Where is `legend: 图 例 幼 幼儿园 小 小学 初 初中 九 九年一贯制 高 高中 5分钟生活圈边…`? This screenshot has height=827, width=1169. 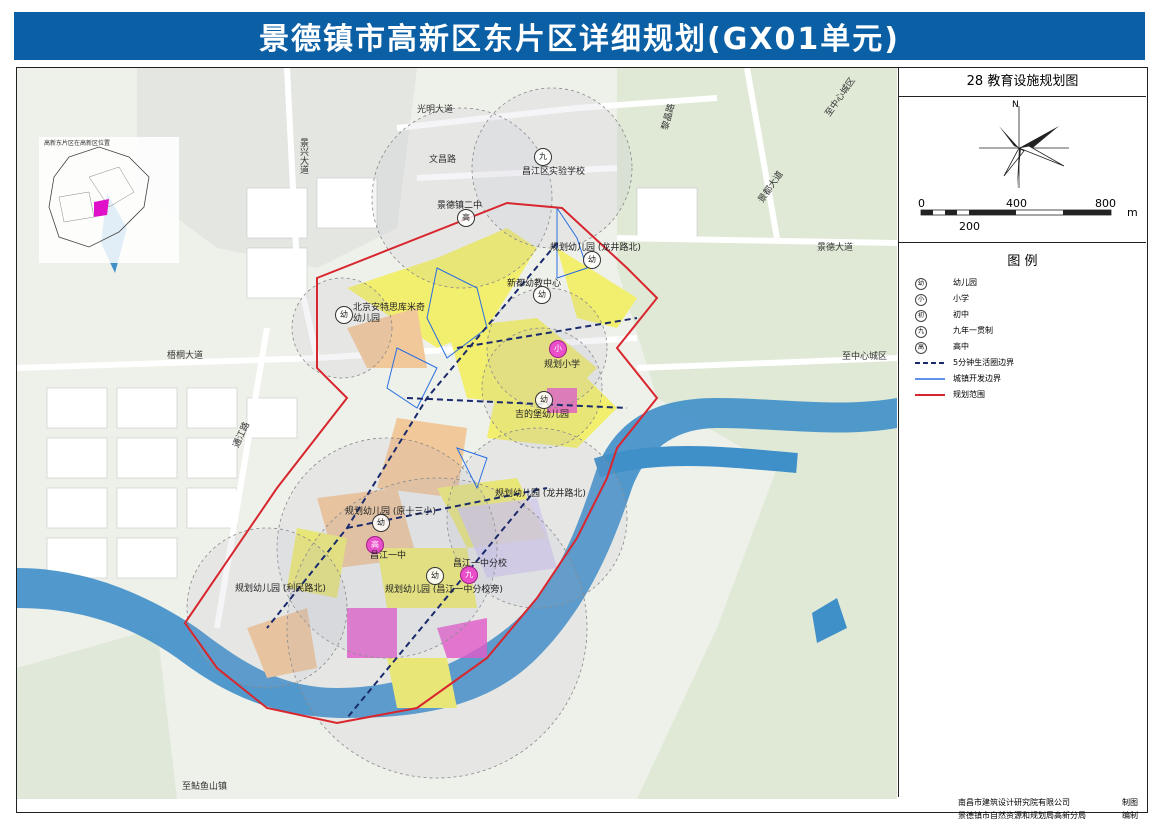 legend: 图 例 幼 幼儿园 小 小学 初 初中 九 九年一贯制 高 高中 5分钟生活圈边… is located at coordinates (1022, 519).